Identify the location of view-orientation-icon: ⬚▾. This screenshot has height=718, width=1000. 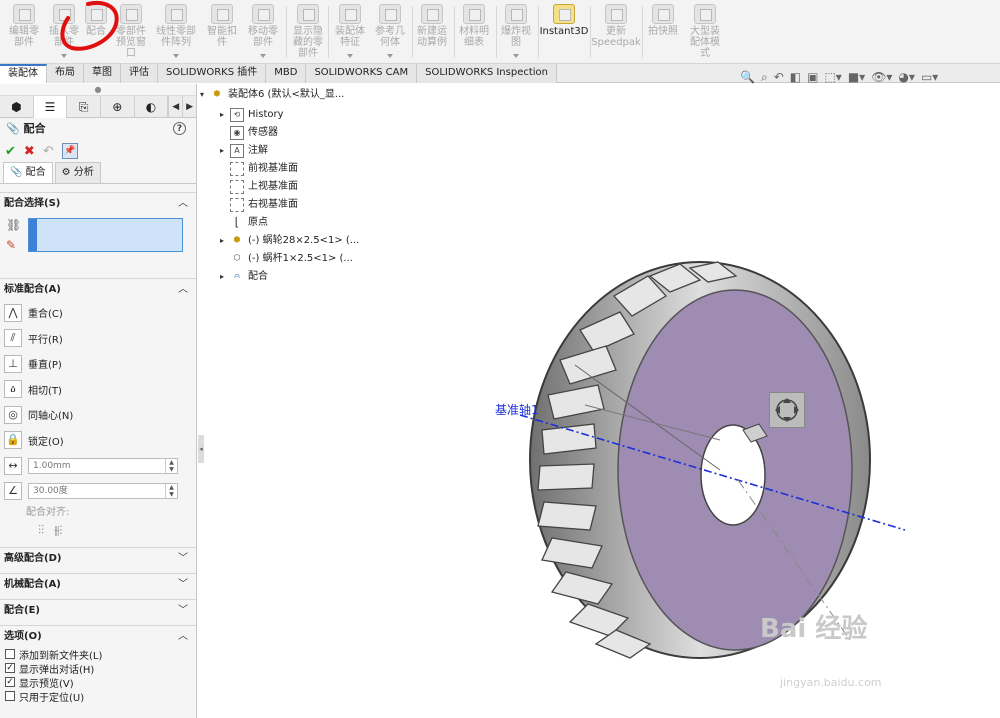
(832, 77).